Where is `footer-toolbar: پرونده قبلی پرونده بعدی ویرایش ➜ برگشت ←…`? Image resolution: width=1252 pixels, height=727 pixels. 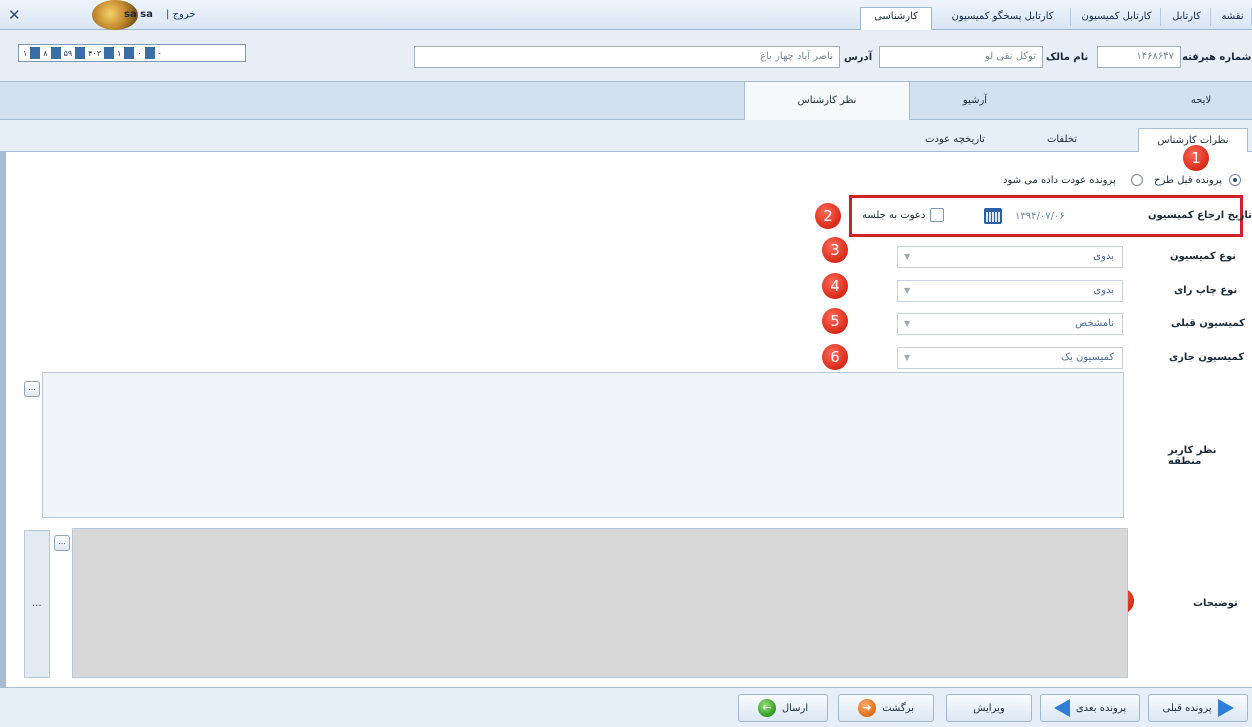 footer-toolbar: پرونده قبلی پرونده بعدی ویرایش ➜ برگشت ←… is located at coordinates (626, 707).